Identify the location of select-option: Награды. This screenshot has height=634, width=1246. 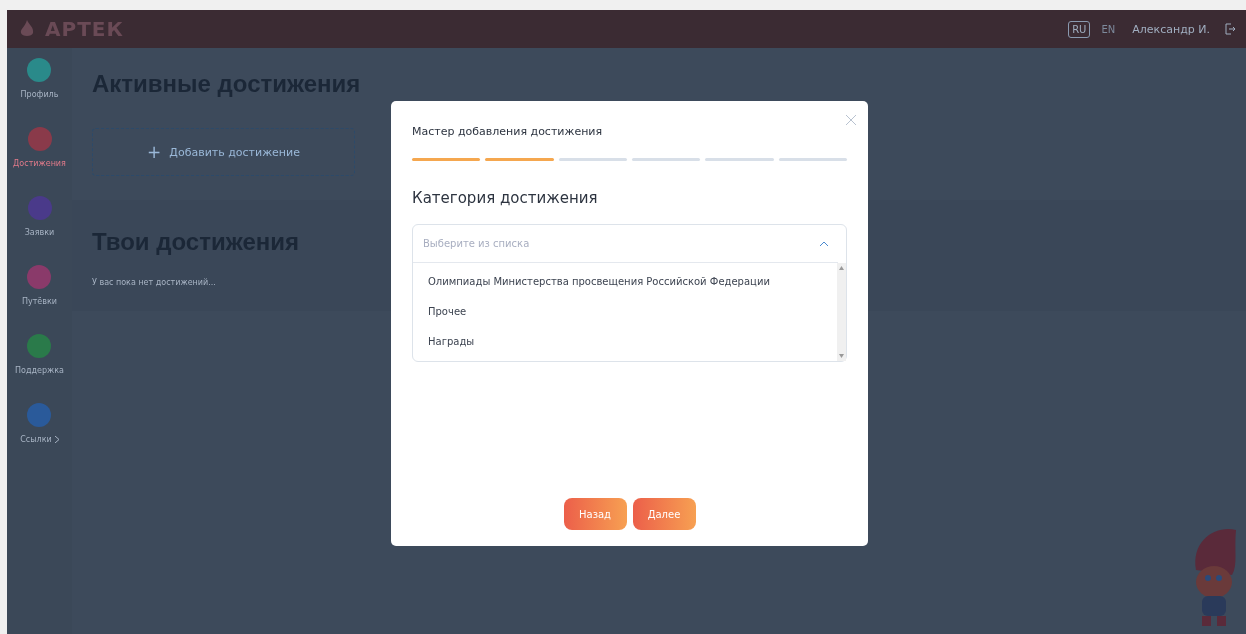
(625, 342).